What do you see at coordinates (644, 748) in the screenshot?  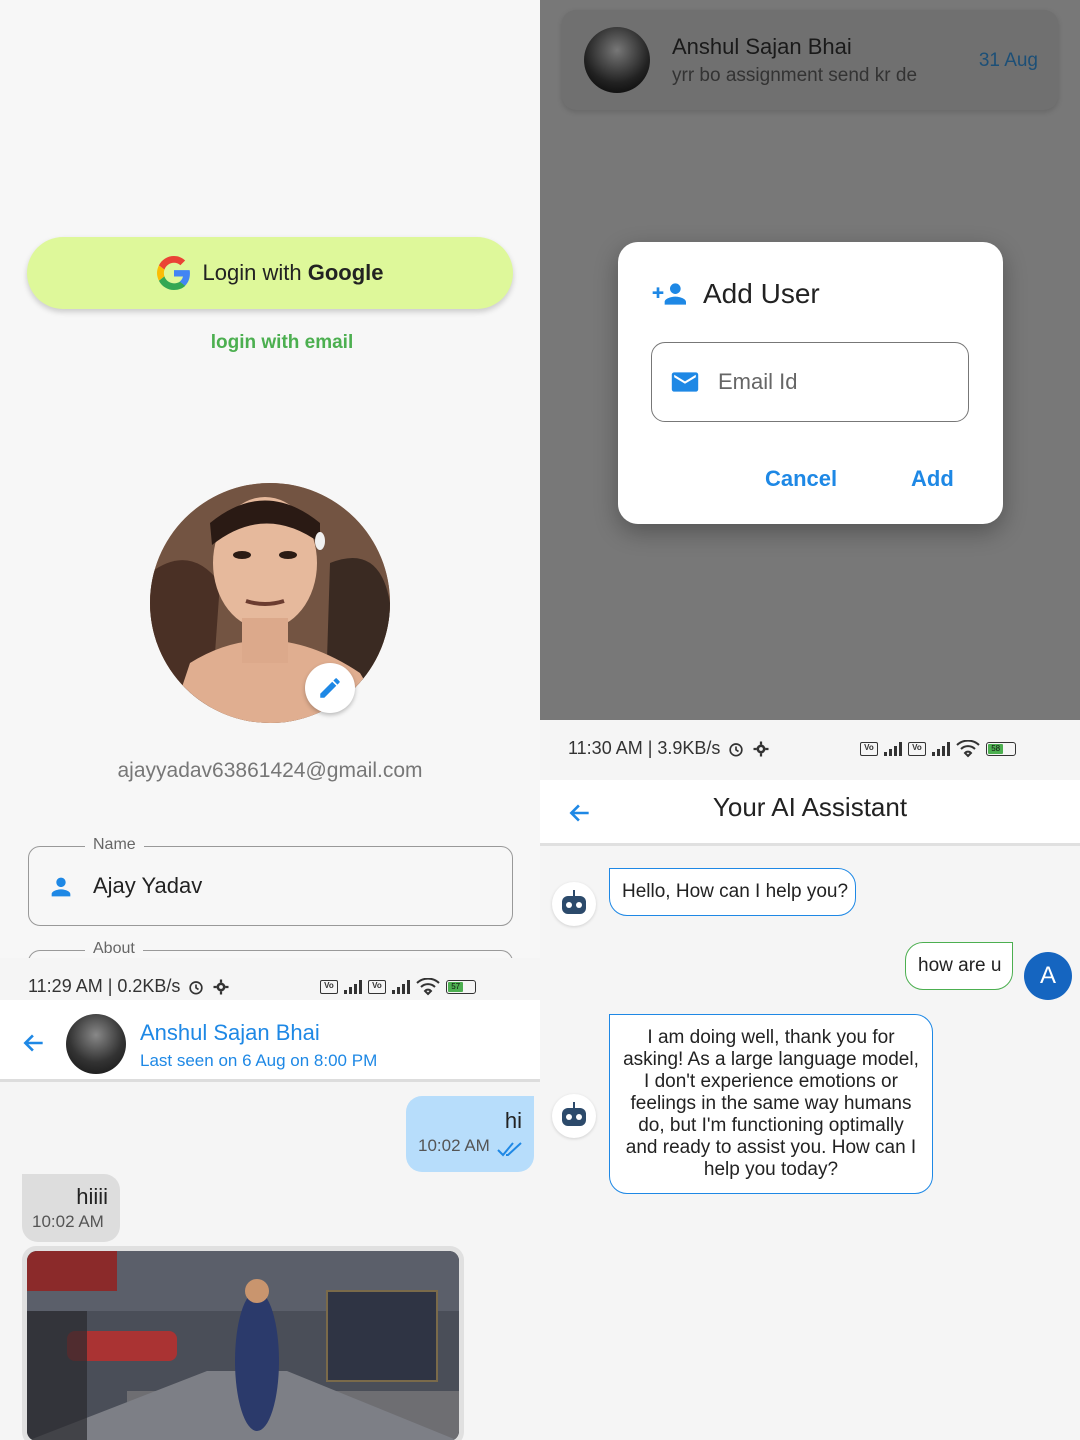 I see `status-time: 11:30 AM | 3.9KB/s` at bounding box center [644, 748].